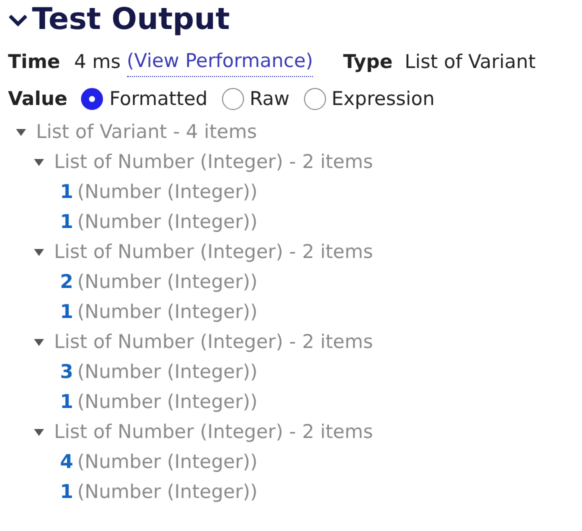  I want to click on radio-label: Expression, so click(383, 98).